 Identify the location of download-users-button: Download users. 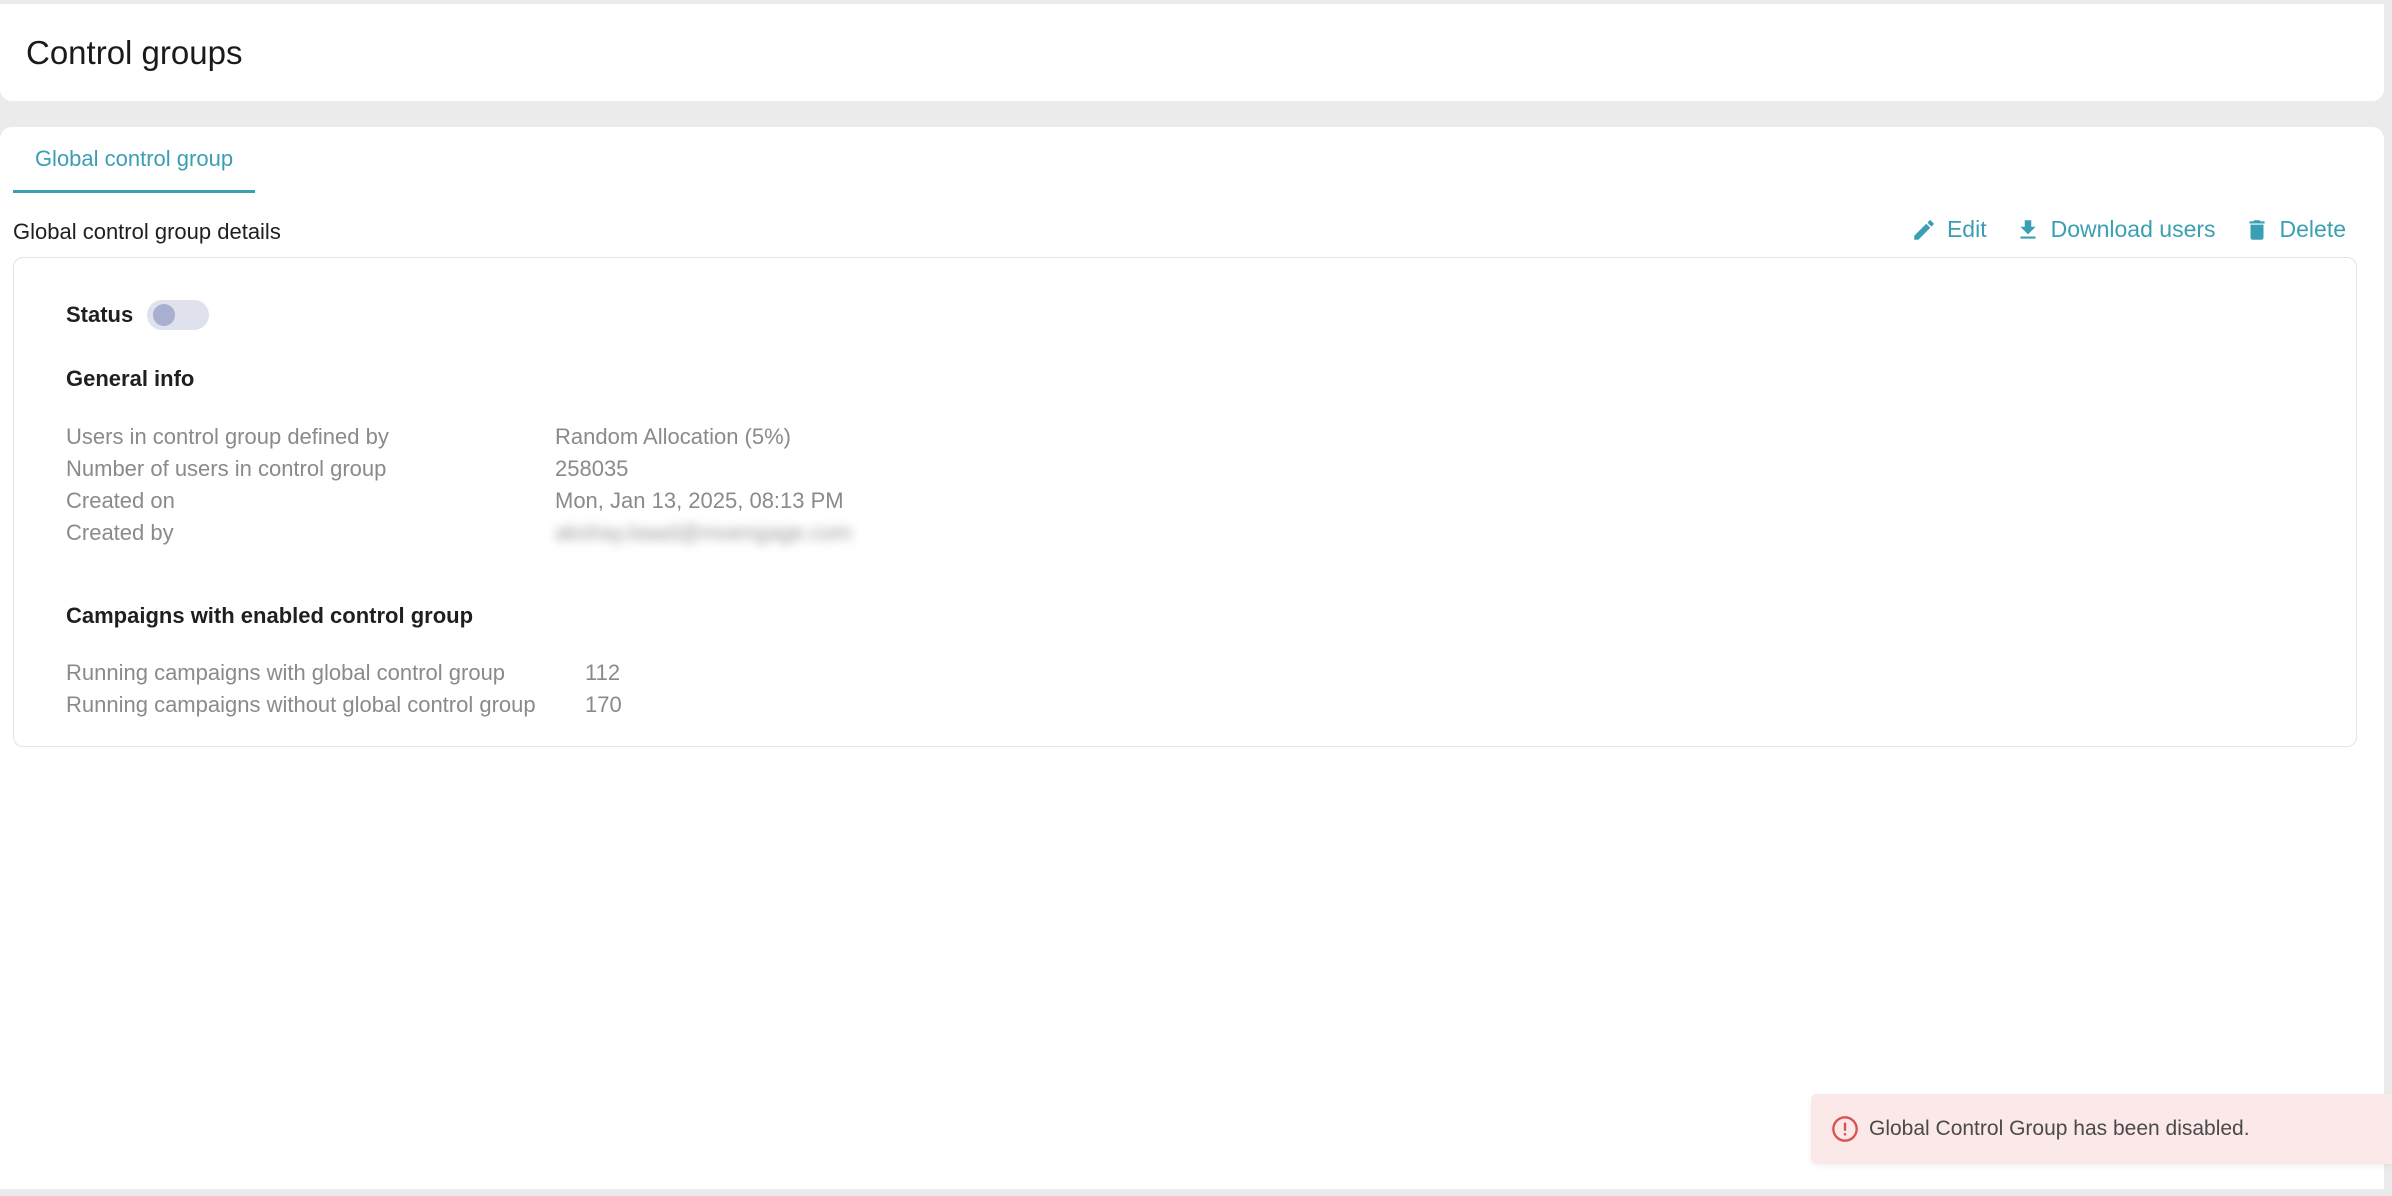
(2115, 229).